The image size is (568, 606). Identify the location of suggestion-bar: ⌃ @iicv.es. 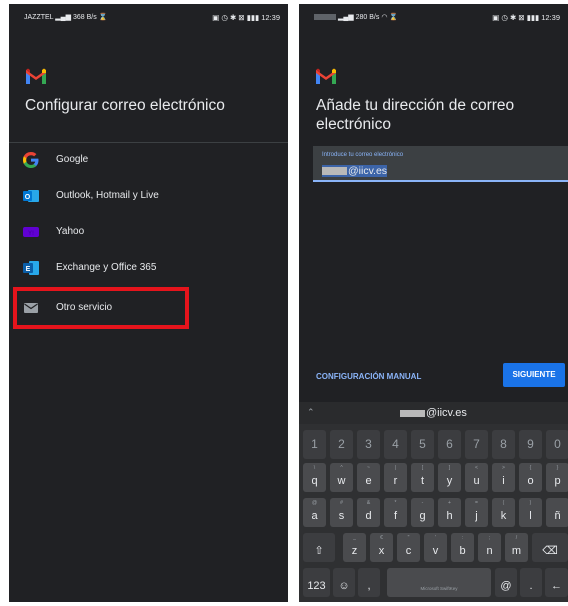
(433, 413).